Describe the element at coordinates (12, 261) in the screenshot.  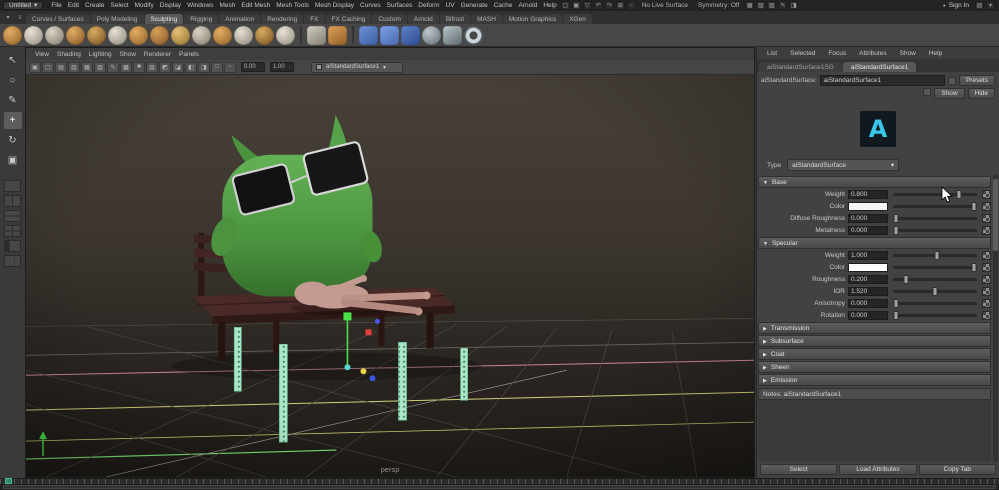
I see `layout-persp-graph-button` at that location.